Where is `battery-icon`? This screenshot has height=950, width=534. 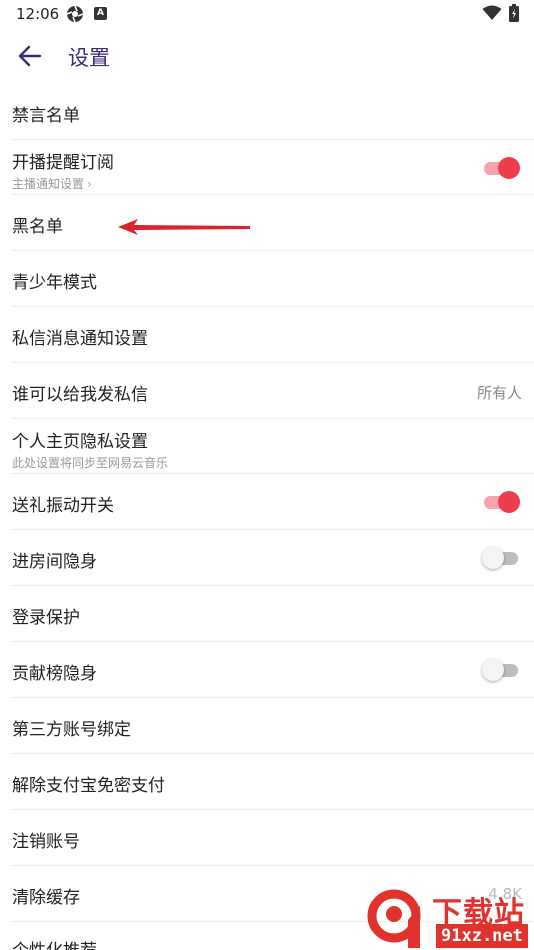
battery-icon is located at coordinates (514, 13).